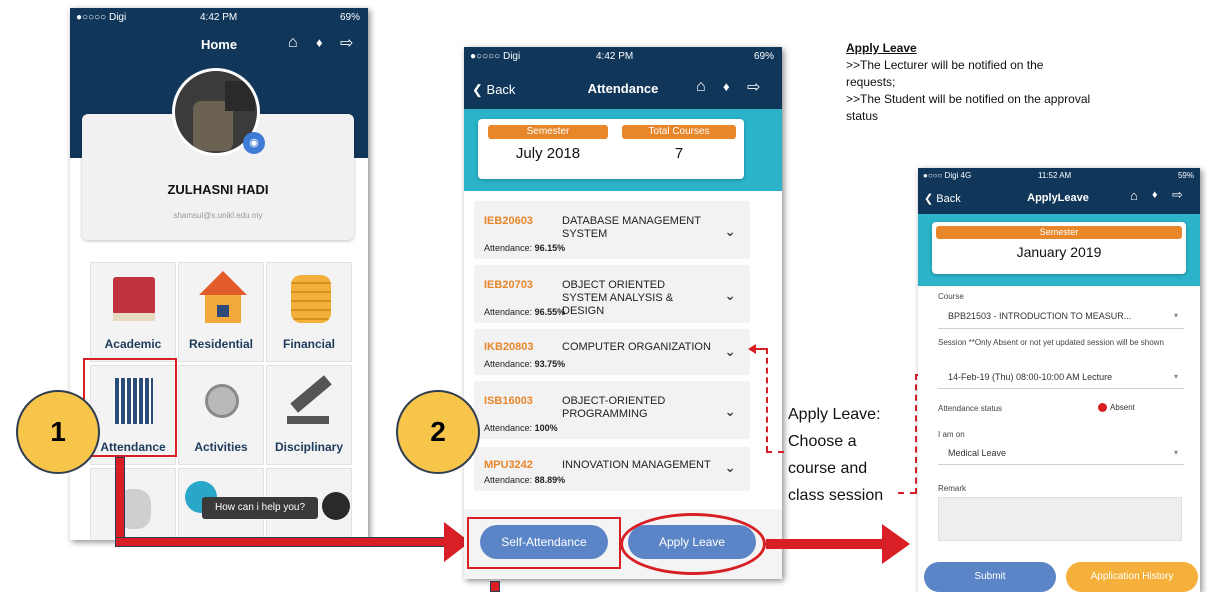 This screenshot has height=592, width=1207. Describe the element at coordinates (223, 283) in the screenshot. I see `house-icon` at that location.